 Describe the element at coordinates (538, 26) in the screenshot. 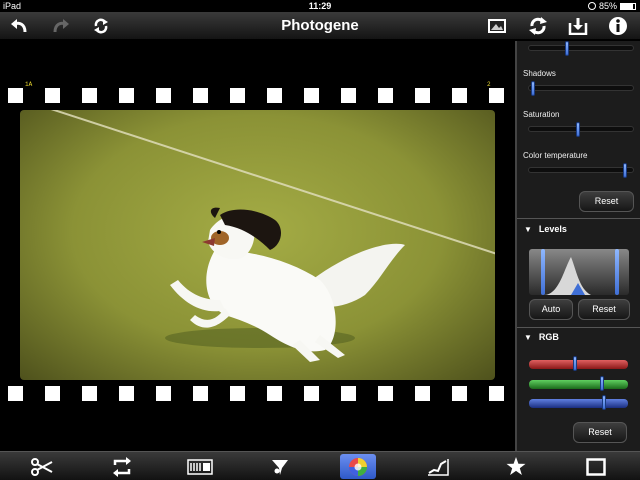

I see `share-icon` at that location.